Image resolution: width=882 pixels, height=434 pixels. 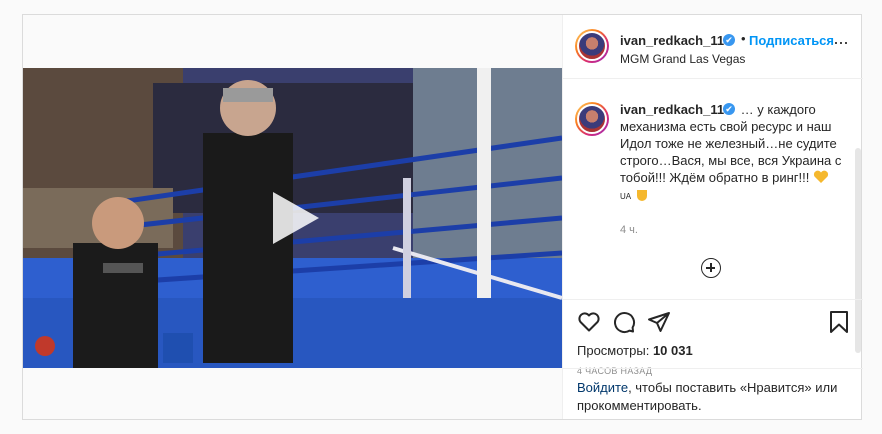 What do you see at coordinates (791, 40) in the screenshot?
I see `follow-button: Подписаться` at bounding box center [791, 40].